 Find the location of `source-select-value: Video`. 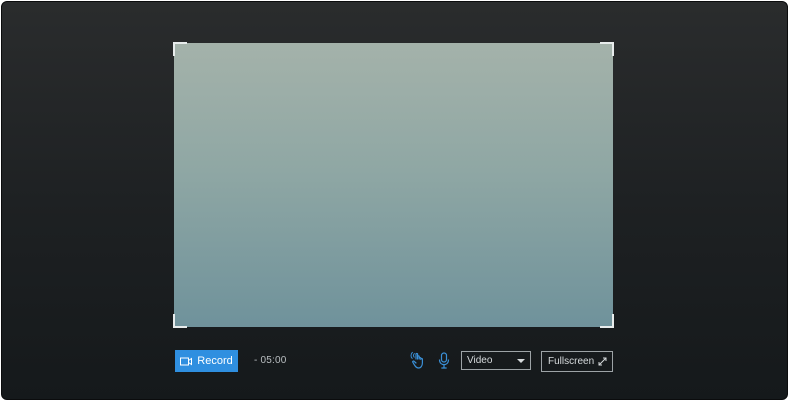

source-select-value: Video is located at coordinates (480, 360).